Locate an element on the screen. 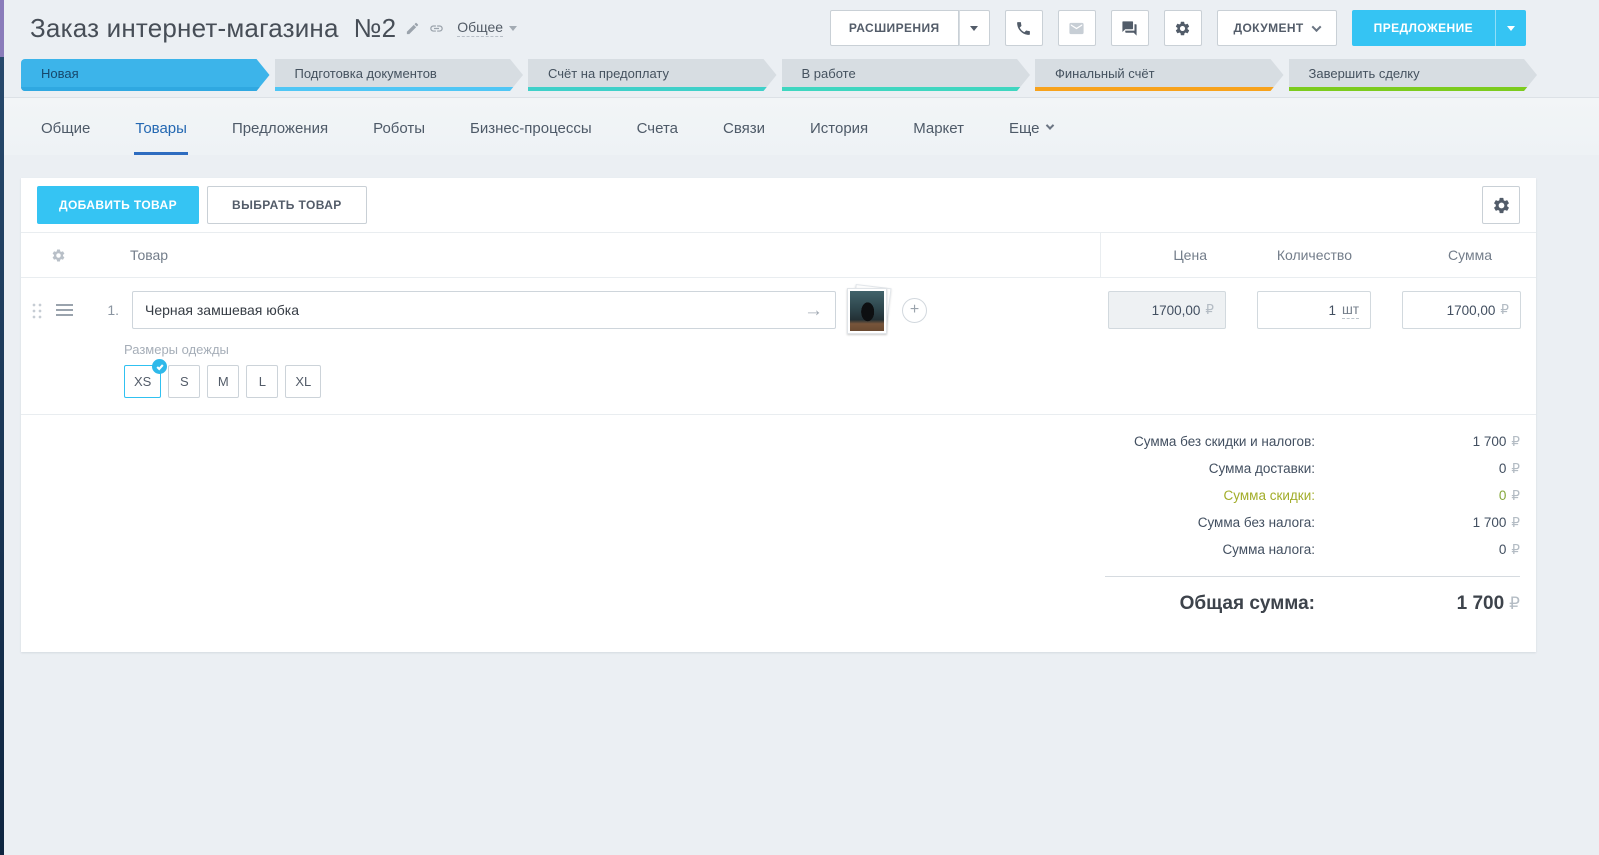  quantity-input: 1 шт is located at coordinates (1314, 310).